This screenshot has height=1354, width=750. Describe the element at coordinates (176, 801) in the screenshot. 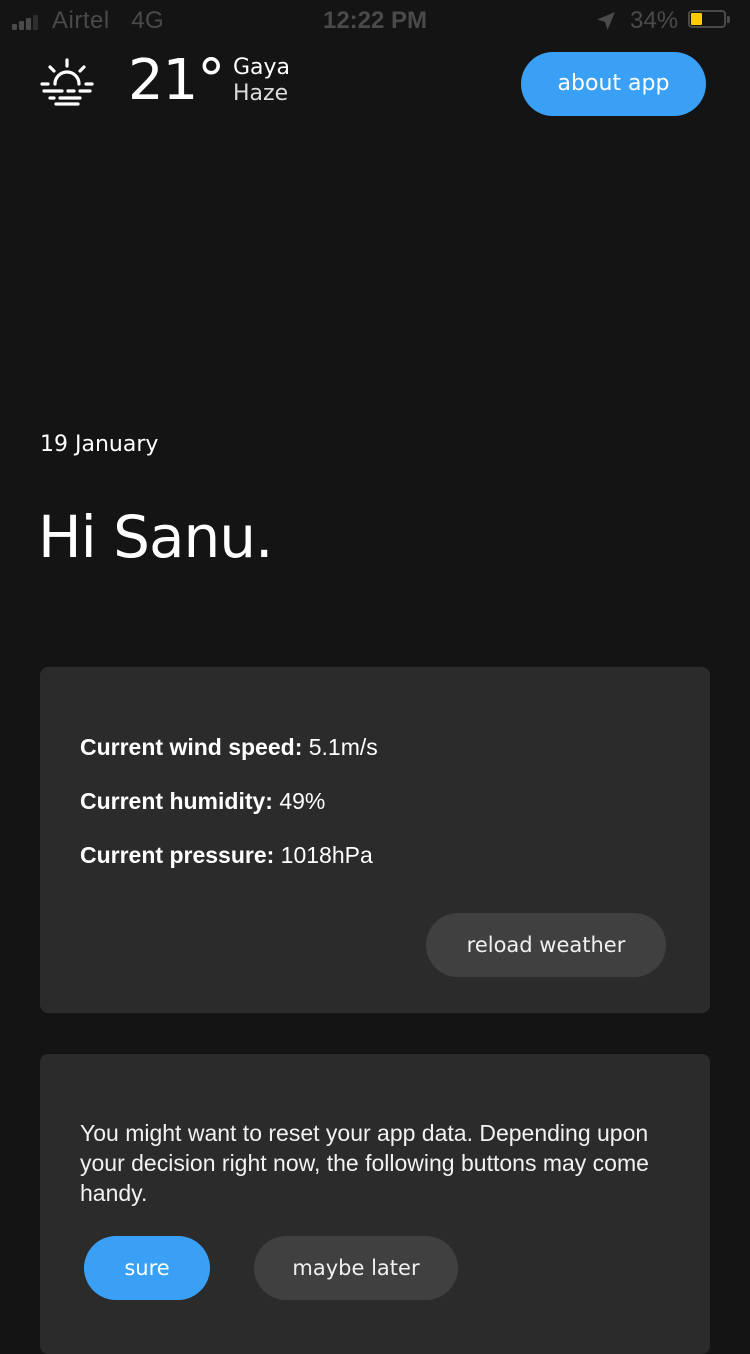

I see `humidity-label: Current humidity:` at that location.